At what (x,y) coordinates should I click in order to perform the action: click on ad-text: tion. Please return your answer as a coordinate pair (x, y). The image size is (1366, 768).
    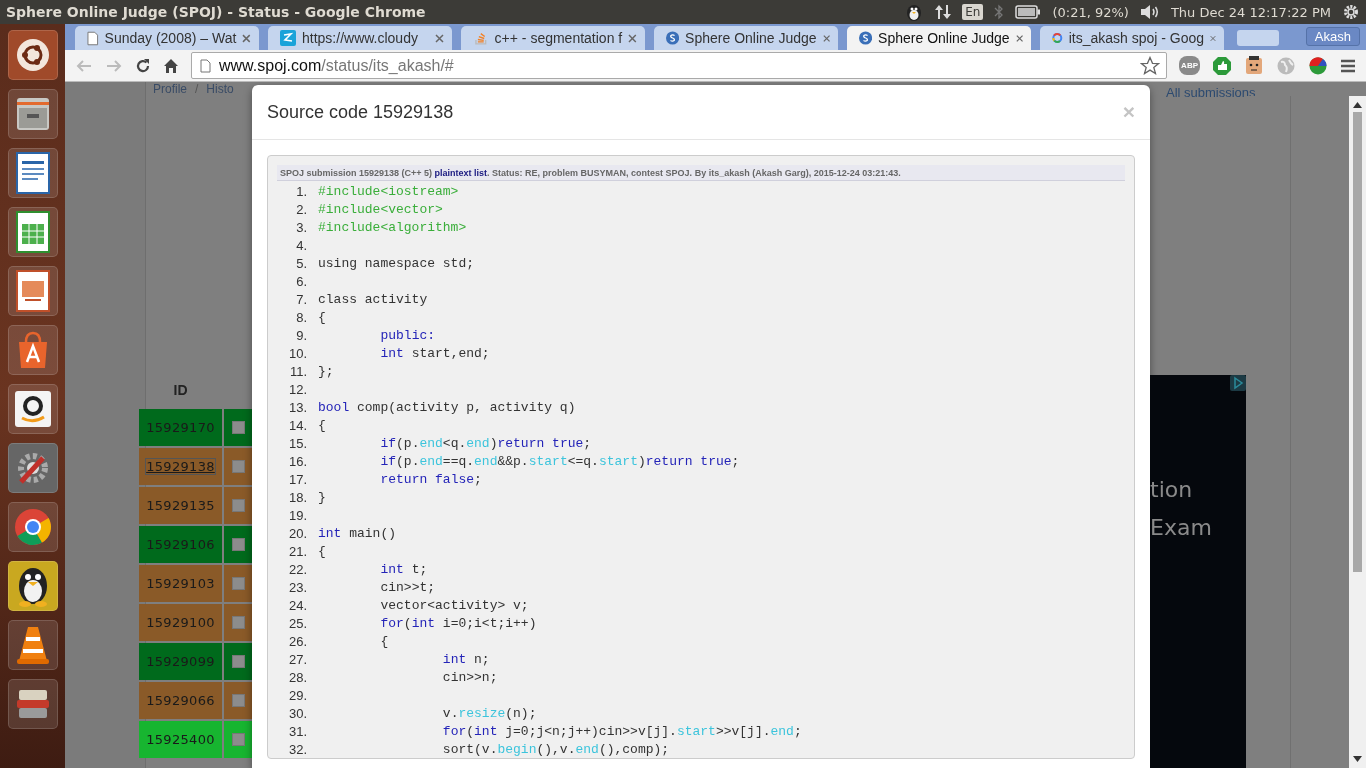
    Looking at the image, I should click on (1172, 490).